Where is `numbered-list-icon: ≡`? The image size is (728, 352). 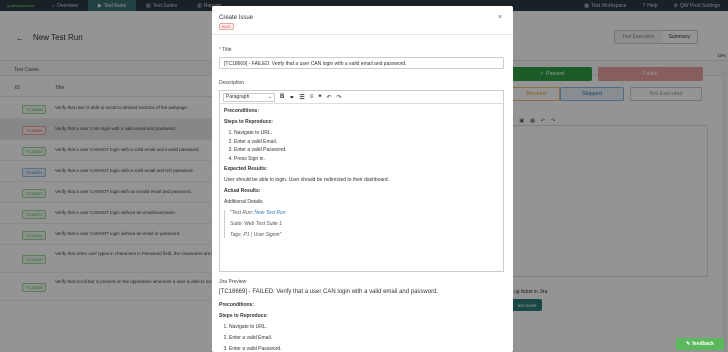 numbered-list-icon: ≡ is located at coordinates (312, 97).